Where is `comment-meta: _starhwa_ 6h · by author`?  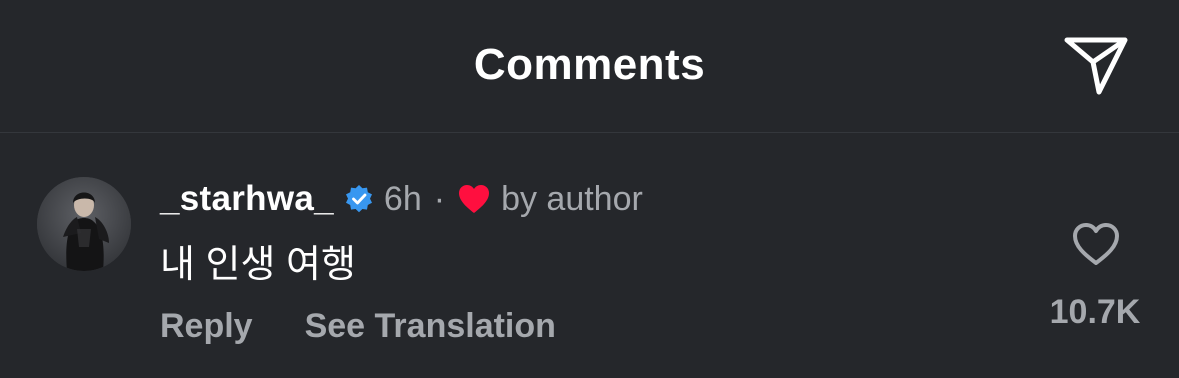 comment-meta: _starhwa_ 6h · by author is located at coordinates (401, 199).